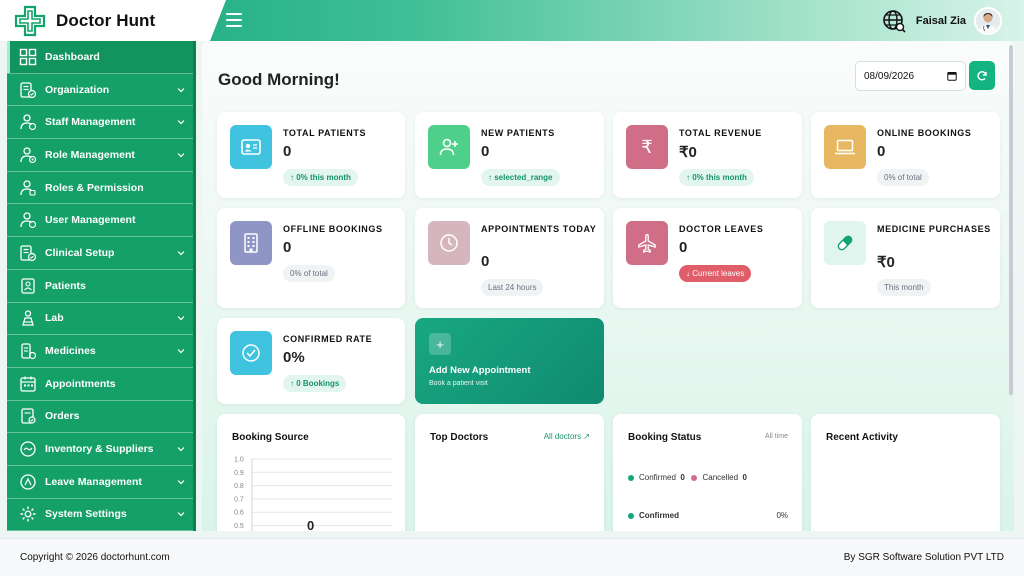 Image resolution: width=1024 pixels, height=576 pixels. Describe the element at coordinates (720, 133) in the screenshot. I see `stat-title: TOTAL REVENUE` at that location.